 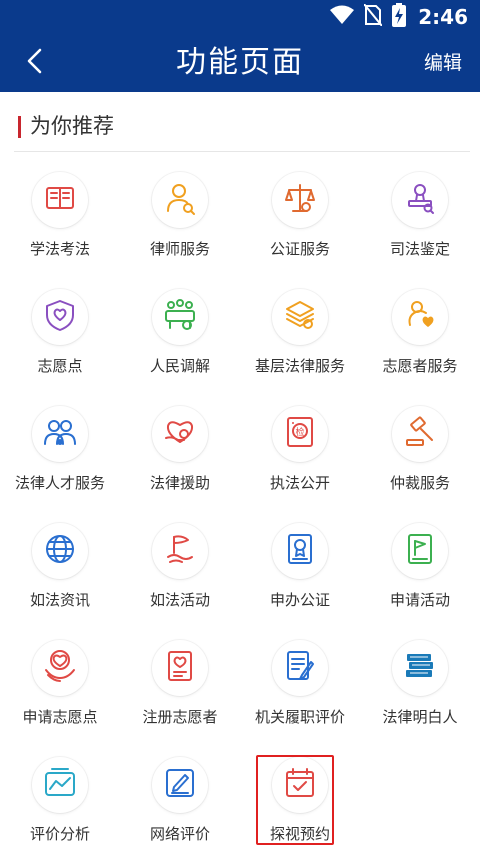 I want to click on function-item: 法律人才服务, so click(x=60, y=444).